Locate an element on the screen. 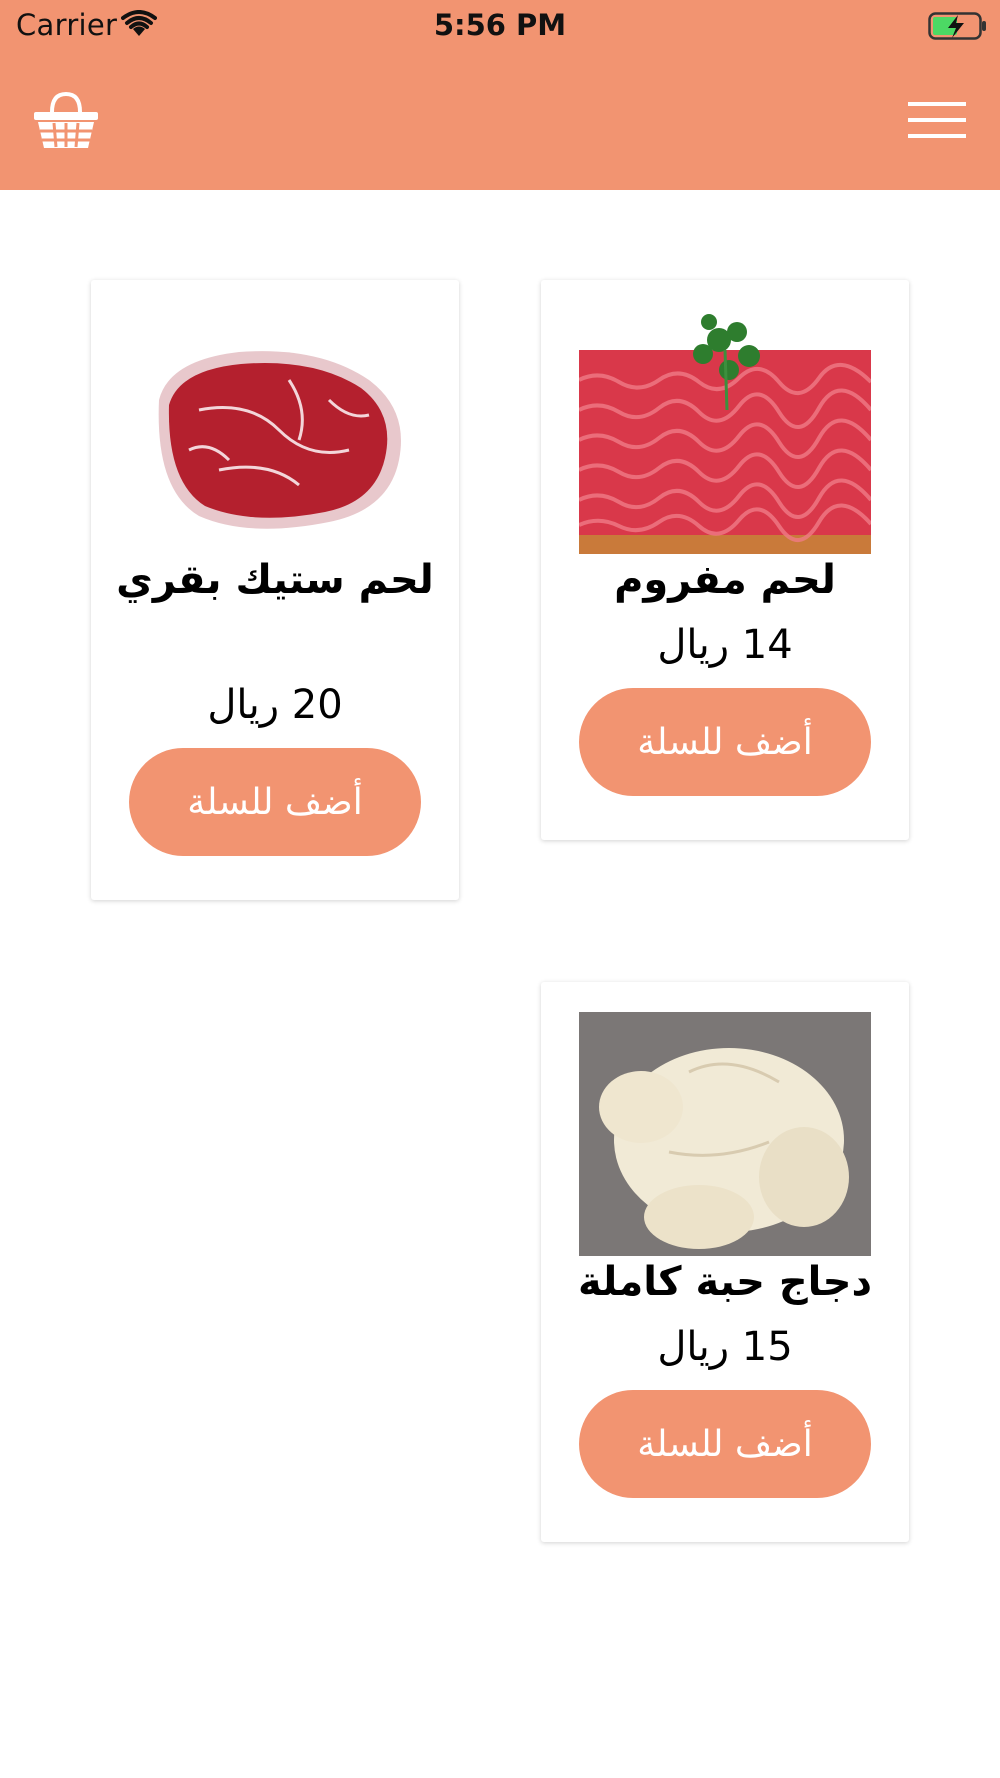  product-card-whole-chicken: دجاج حبة كاملة 15 ريال أضف للسلة is located at coordinates (725, 1262).